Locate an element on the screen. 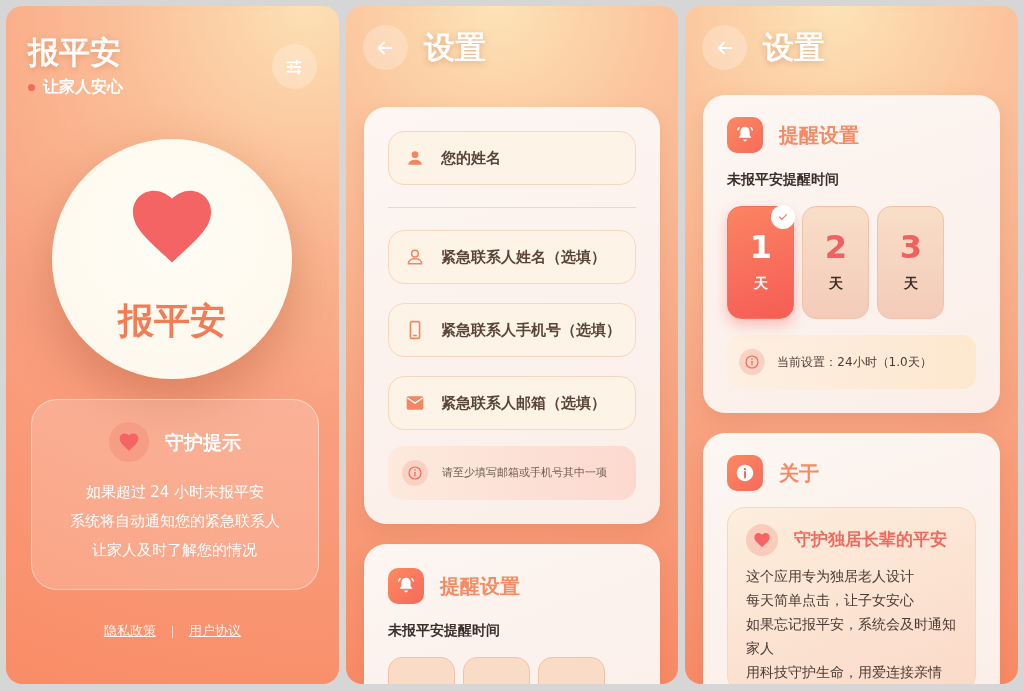 This screenshot has width=1024, height=691. current-setting-text: 当前设置：24小时（1.0天） is located at coordinates (854, 362).